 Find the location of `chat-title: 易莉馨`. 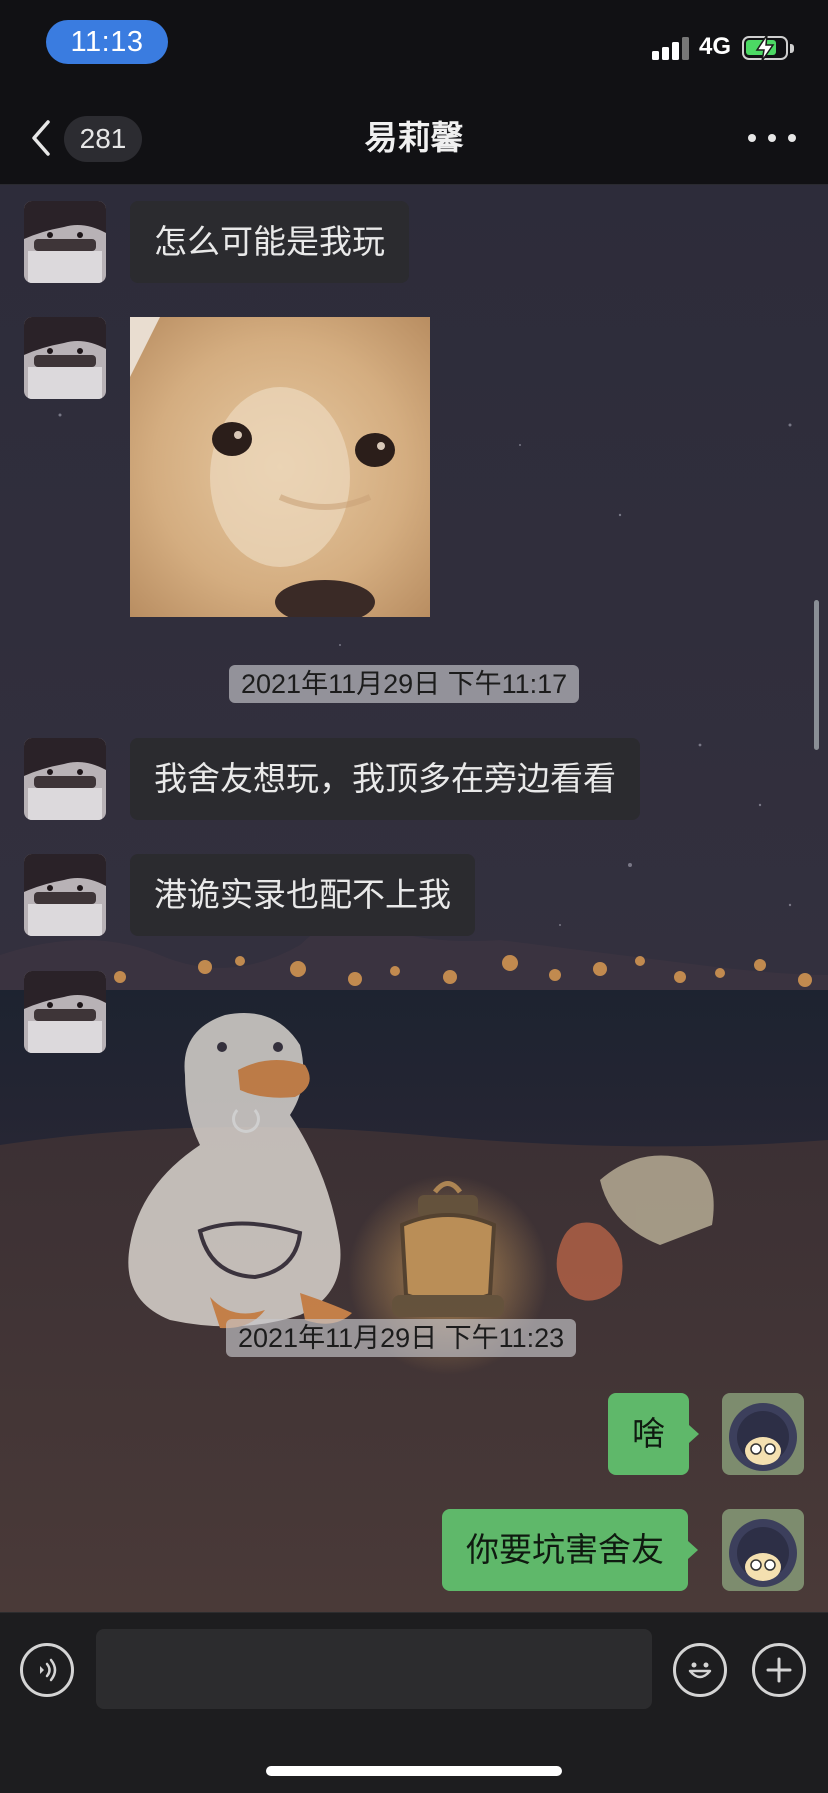

chat-title: 易莉馨 is located at coordinates (414, 137).